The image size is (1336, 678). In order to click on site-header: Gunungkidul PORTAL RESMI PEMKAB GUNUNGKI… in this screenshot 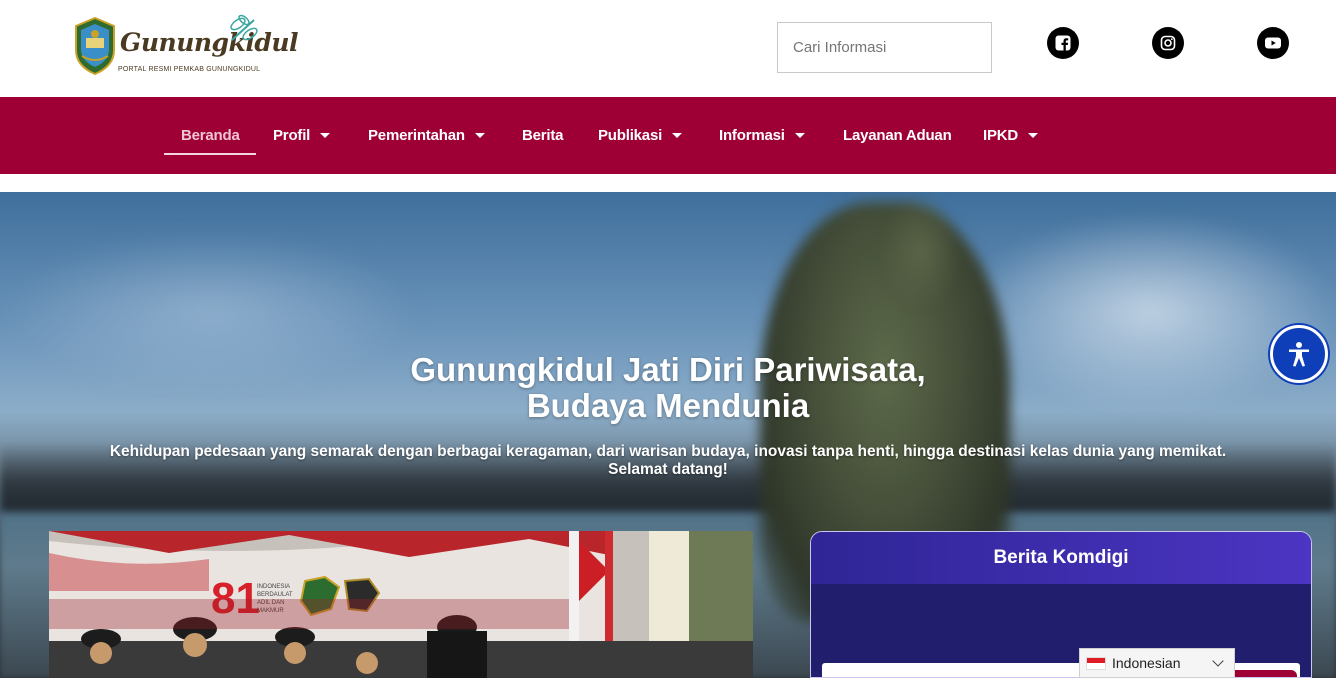, I will do `click(668, 48)`.